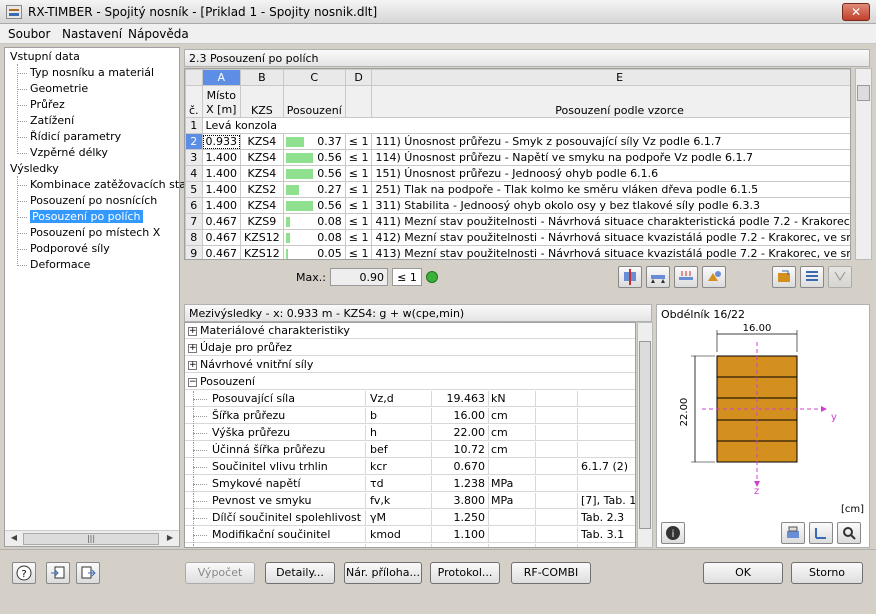 Image resolution: width=876 pixels, height=614 pixels. What do you see at coordinates (358, 77) in the screenshot?
I see `col-letter-d: D` at bounding box center [358, 77].